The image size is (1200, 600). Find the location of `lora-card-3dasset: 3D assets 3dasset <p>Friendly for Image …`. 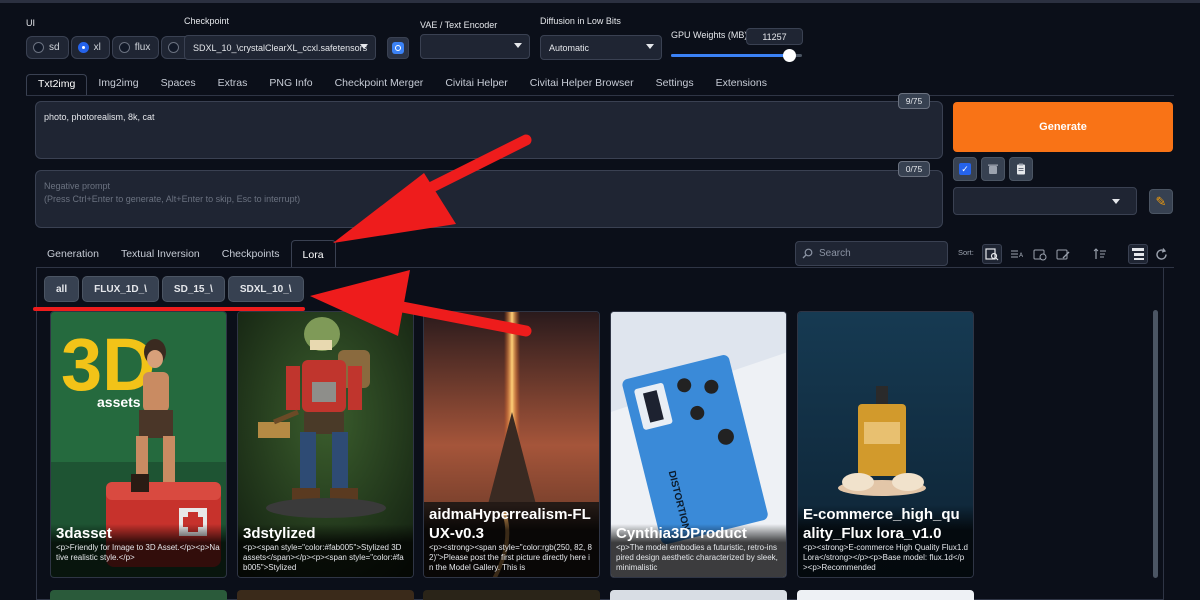

lora-card-3dasset: 3D assets 3dasset <p>Friendly for Image … is located at coordinates (138, 444).